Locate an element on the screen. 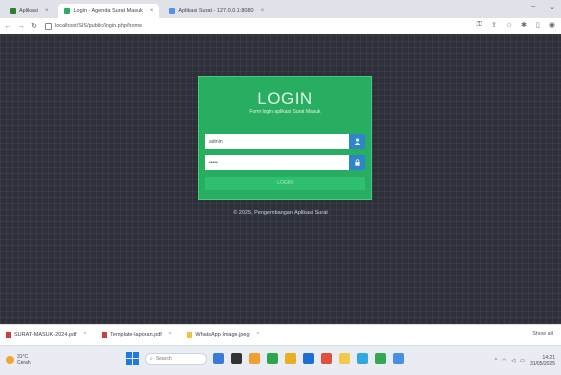  download-filename: SURAT-MASUK-2024.pdf is located at coordinates (45, 335).